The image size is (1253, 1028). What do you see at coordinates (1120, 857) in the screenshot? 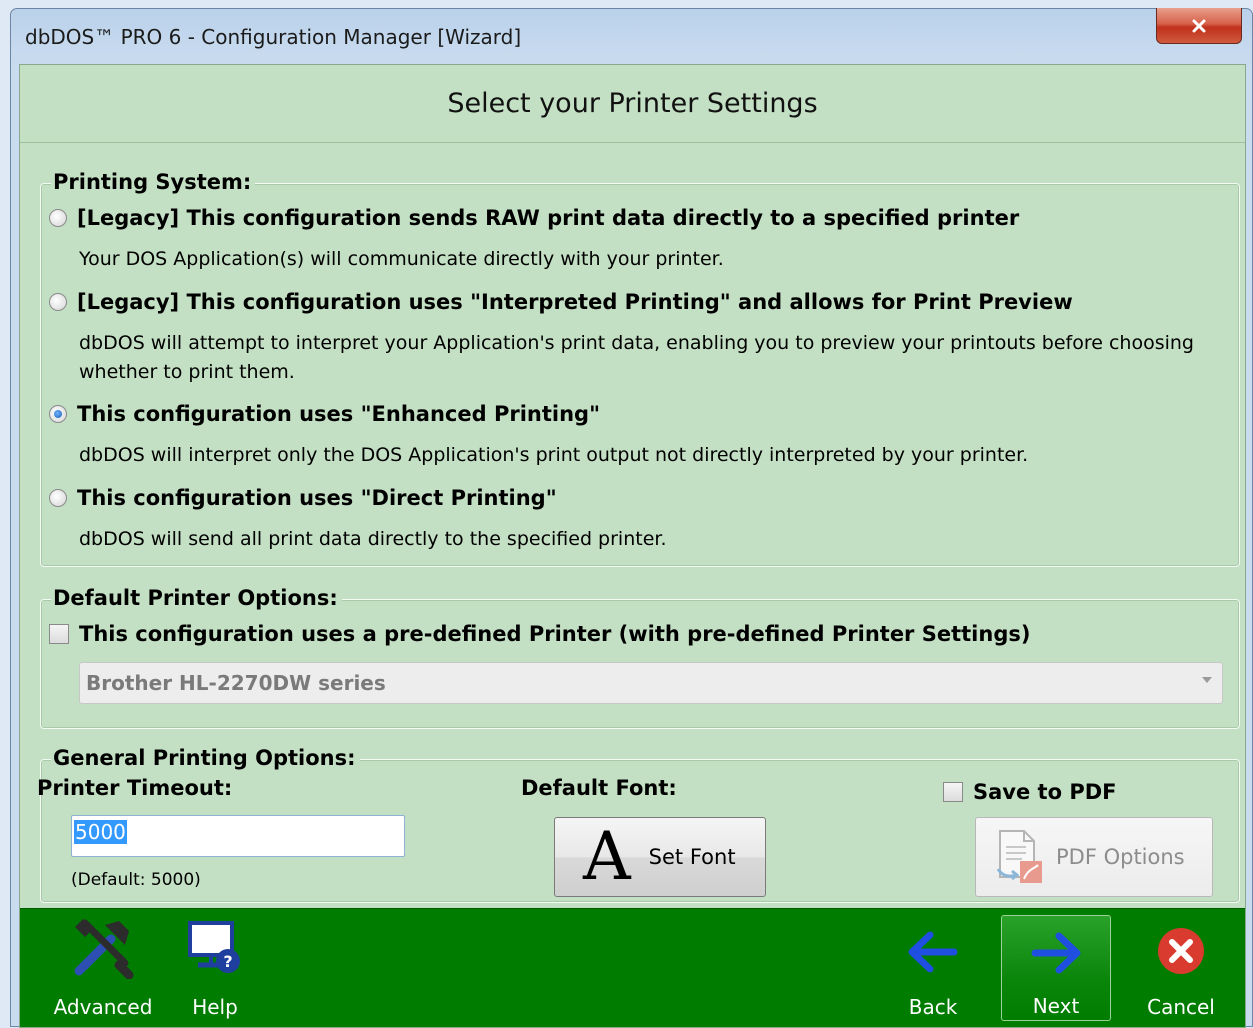
I see `pdf-options-label: PDF Options` at bounding box center [1120, 857].